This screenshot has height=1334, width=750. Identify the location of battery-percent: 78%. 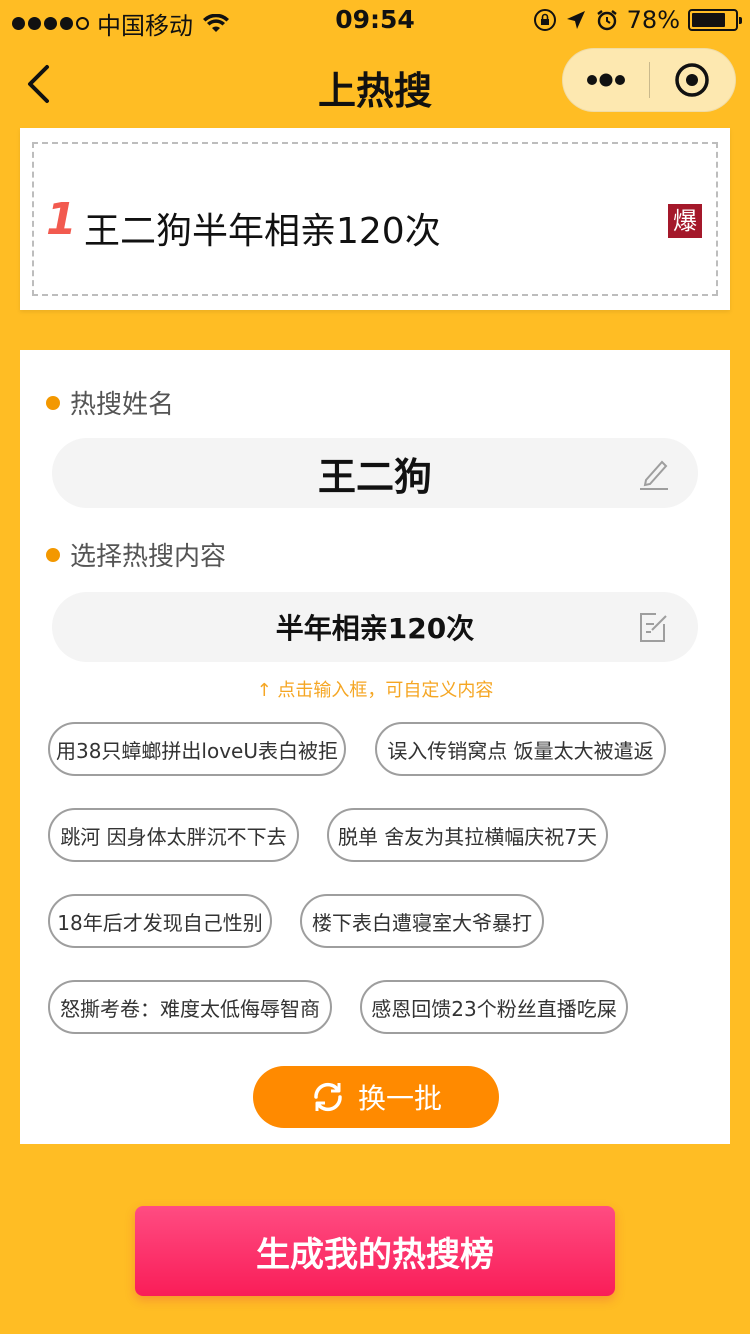
(653, 20).